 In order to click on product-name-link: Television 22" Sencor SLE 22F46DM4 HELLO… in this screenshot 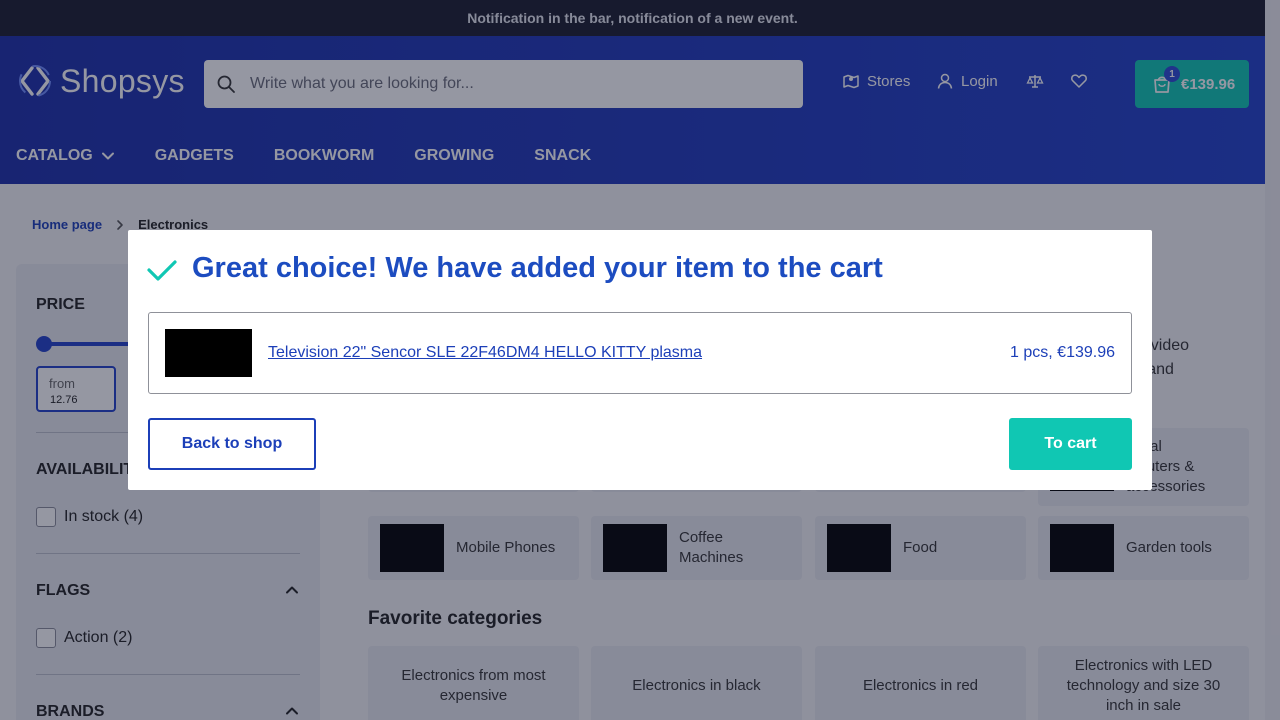, I will do `click(485, 353)`.